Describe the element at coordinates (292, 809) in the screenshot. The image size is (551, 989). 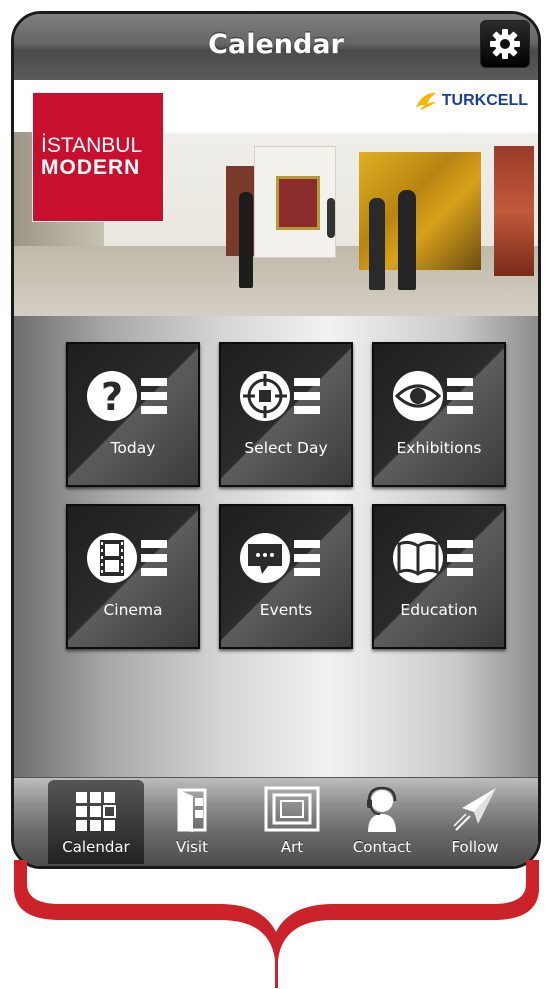
I see `frame-icon` at that location.